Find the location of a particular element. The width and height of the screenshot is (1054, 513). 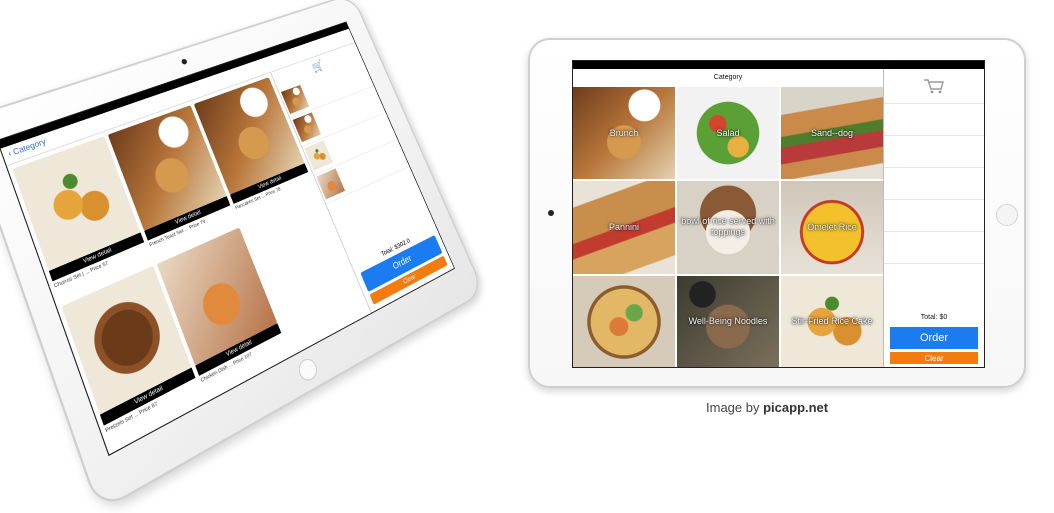

cart-header is located at coordinates (934, 86).